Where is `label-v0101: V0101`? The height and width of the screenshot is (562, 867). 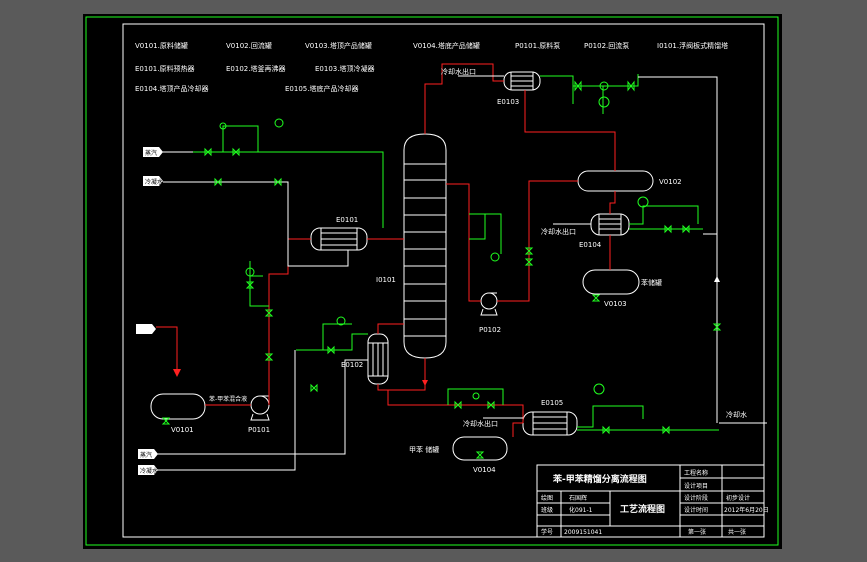
label-v0101: V0101 is located at coordinates (182, 430).